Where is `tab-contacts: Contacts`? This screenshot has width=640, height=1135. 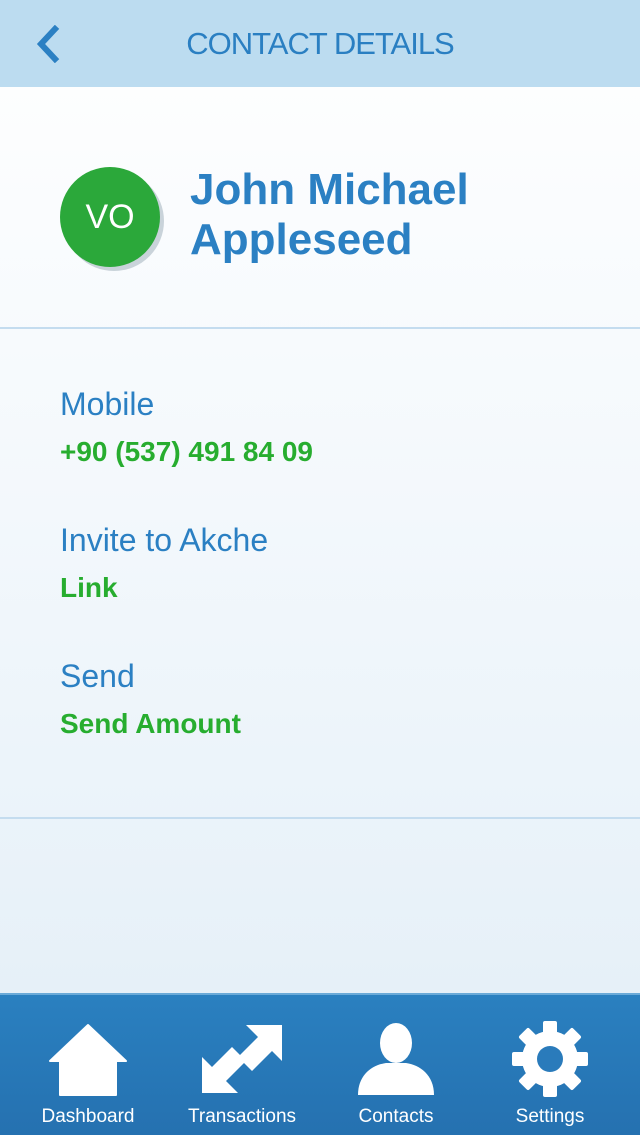
tab-contacts: Contacts is located at coordinates (396, 1065).